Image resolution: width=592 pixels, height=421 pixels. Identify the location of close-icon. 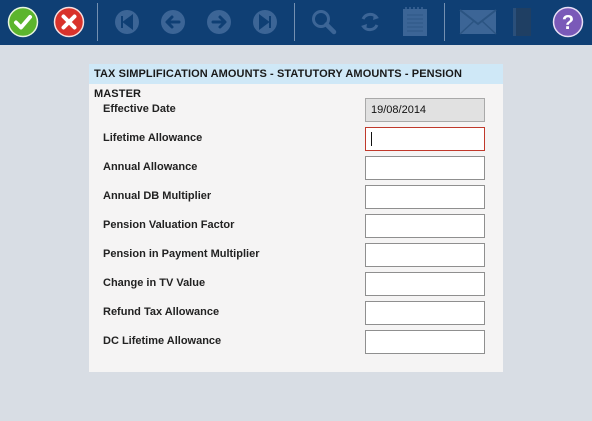
(69, 22).